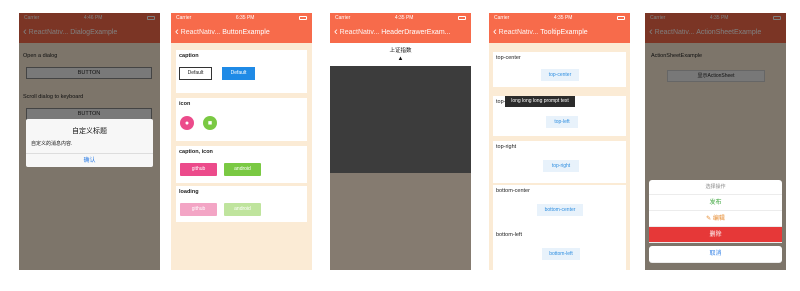  I want to click on card-title: icon, so click(185, 104).